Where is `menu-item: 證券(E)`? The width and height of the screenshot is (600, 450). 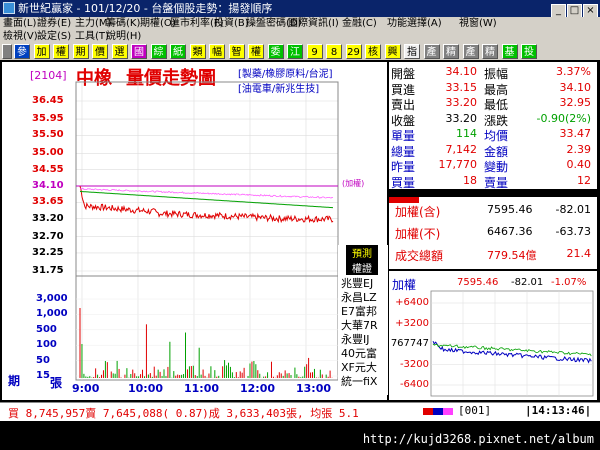 menu-item: 證券(E) is located at coordinates (54, 23).